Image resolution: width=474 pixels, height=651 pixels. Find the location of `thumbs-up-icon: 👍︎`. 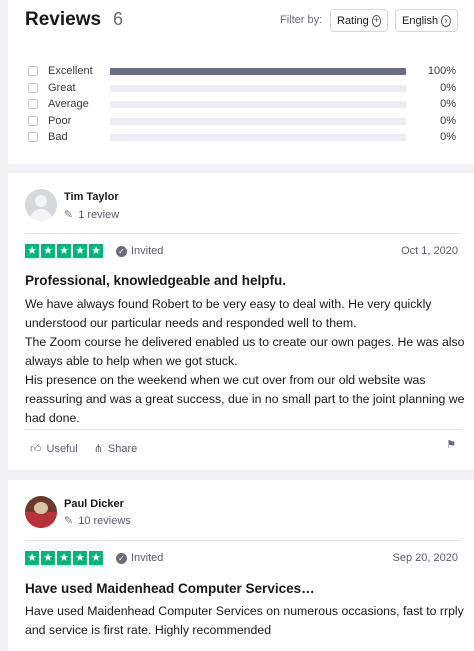

thumbs-up-icon: 👍︎ is located at coordinates (36, 449).